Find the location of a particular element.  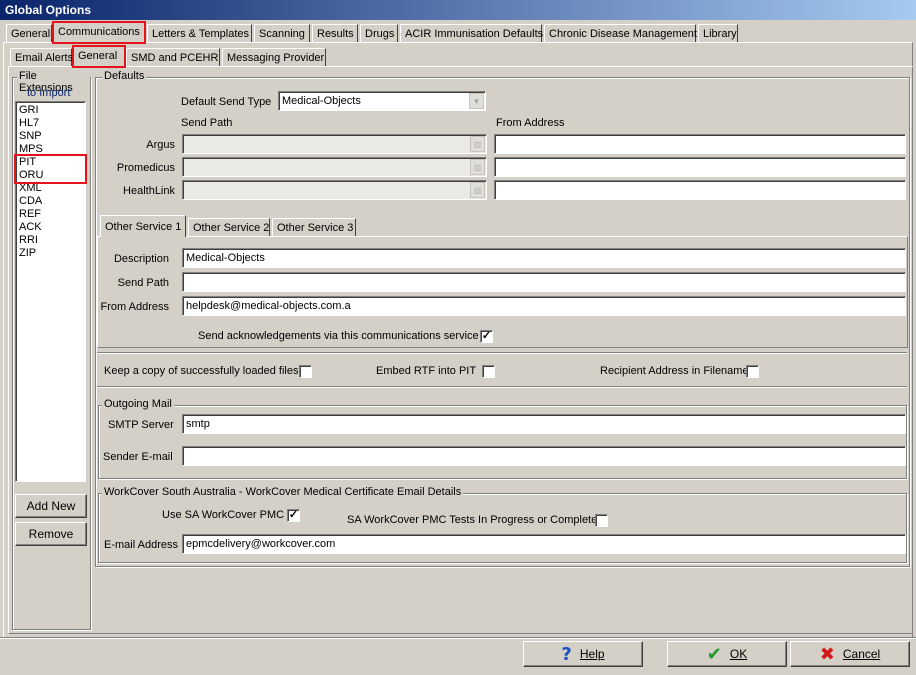

healthlink-send-path-input: ▥ is located at coordinates (334, 190).